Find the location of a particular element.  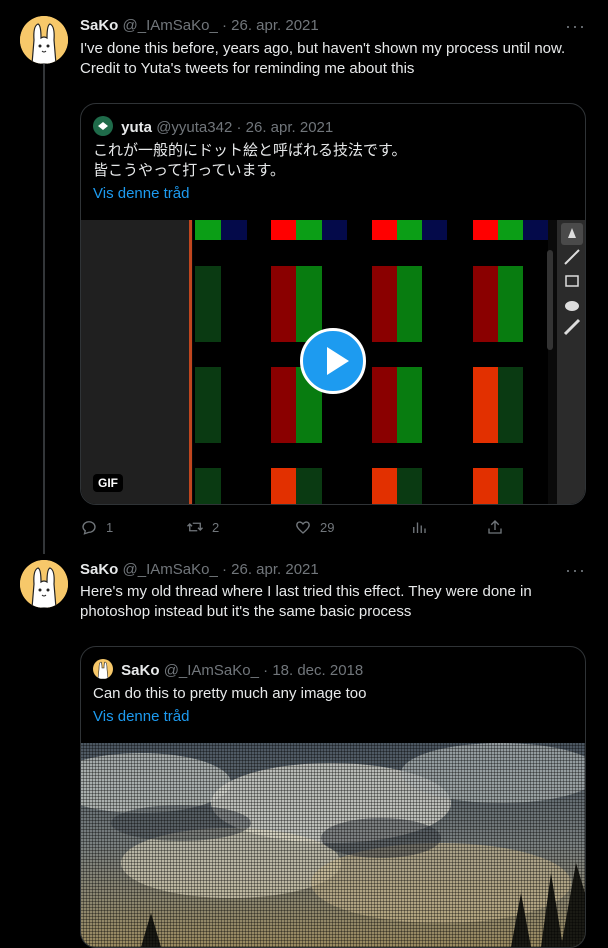

quote-text-line: これが一般的にドット絵と呼ばれる技法です。 is located at coordinates (250, 150).